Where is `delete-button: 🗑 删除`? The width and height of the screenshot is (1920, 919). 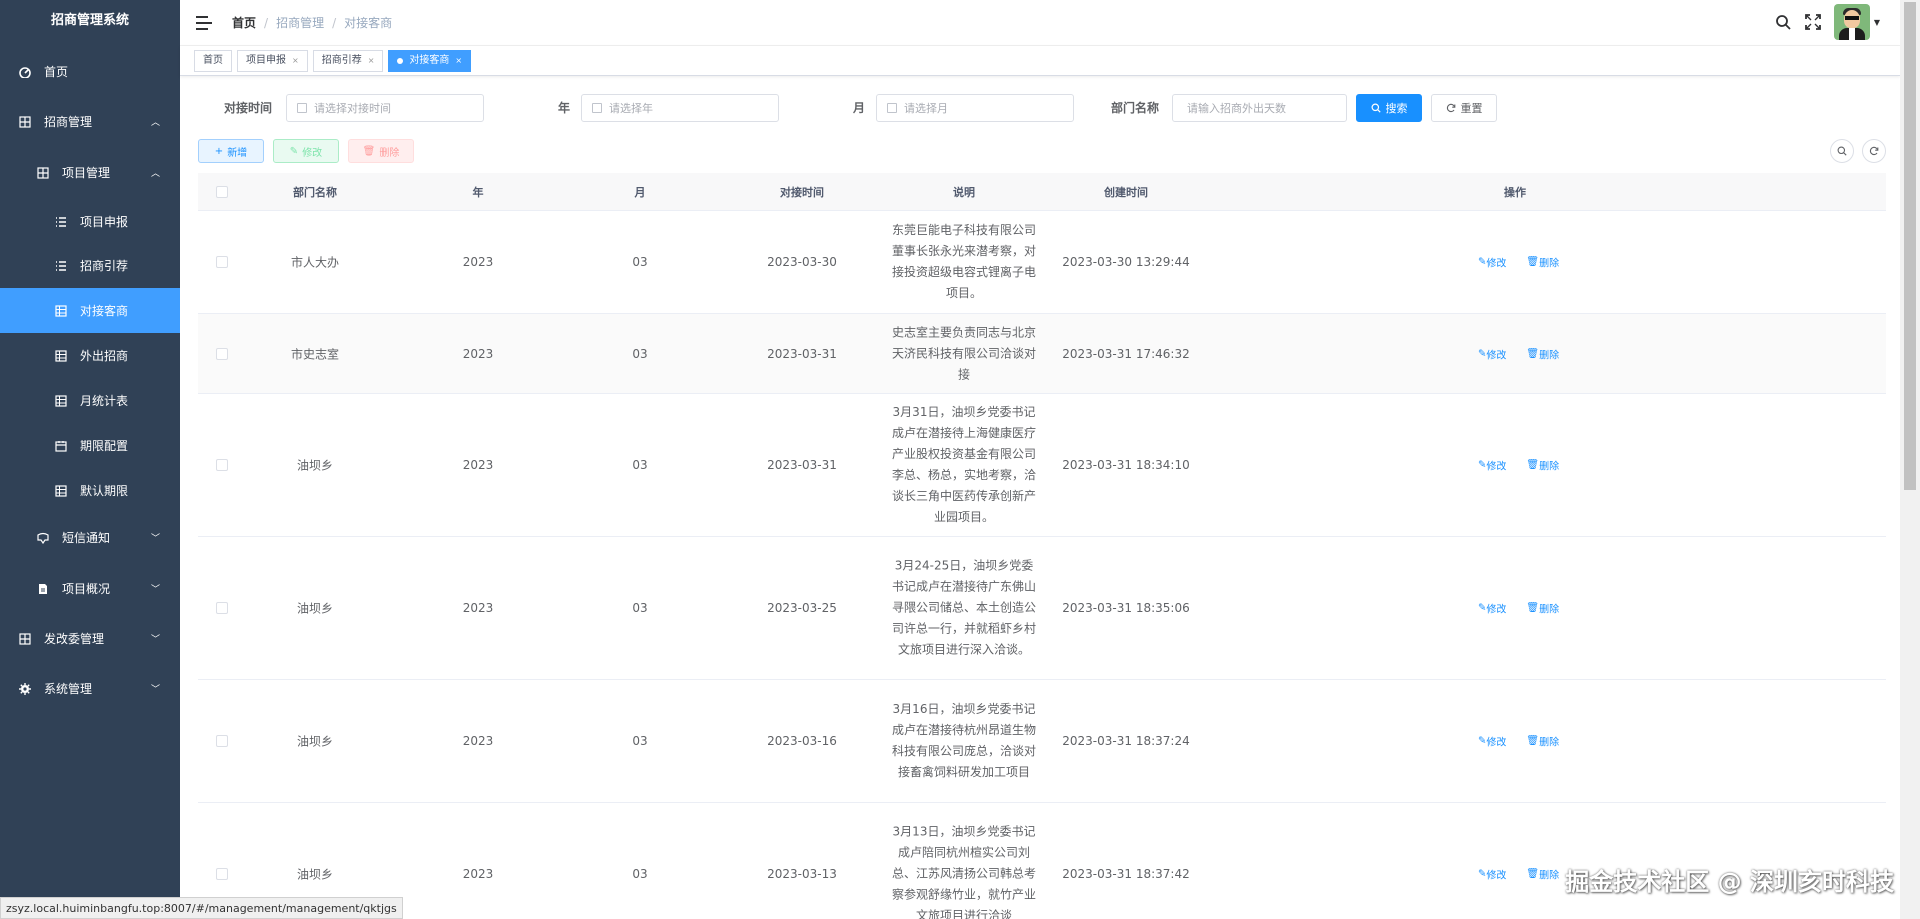 delete-button: 🗑 删除 is located at coordinates (381, 151).